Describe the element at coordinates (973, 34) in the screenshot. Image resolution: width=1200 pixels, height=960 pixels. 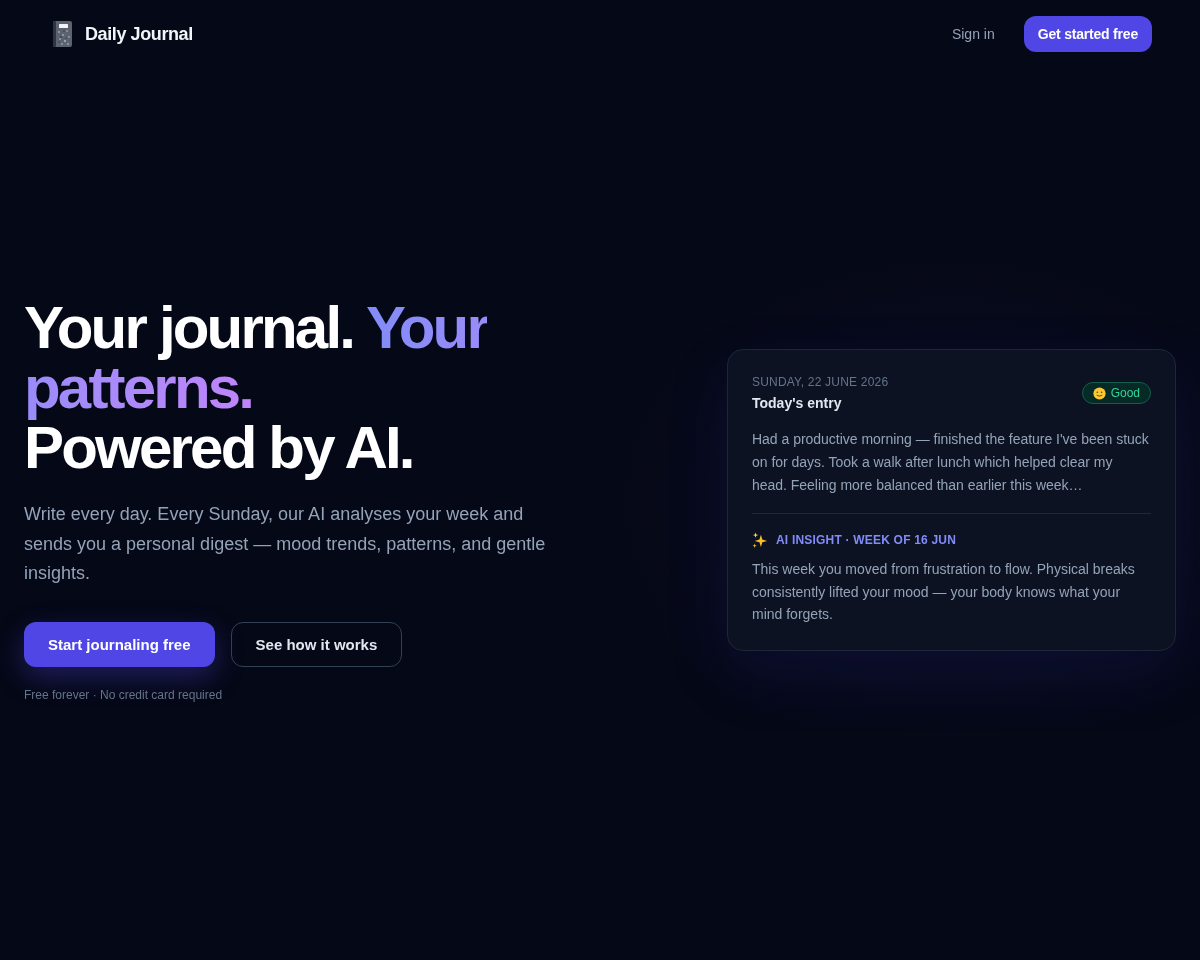
I see `sign-in-link: Sign in` at that location.